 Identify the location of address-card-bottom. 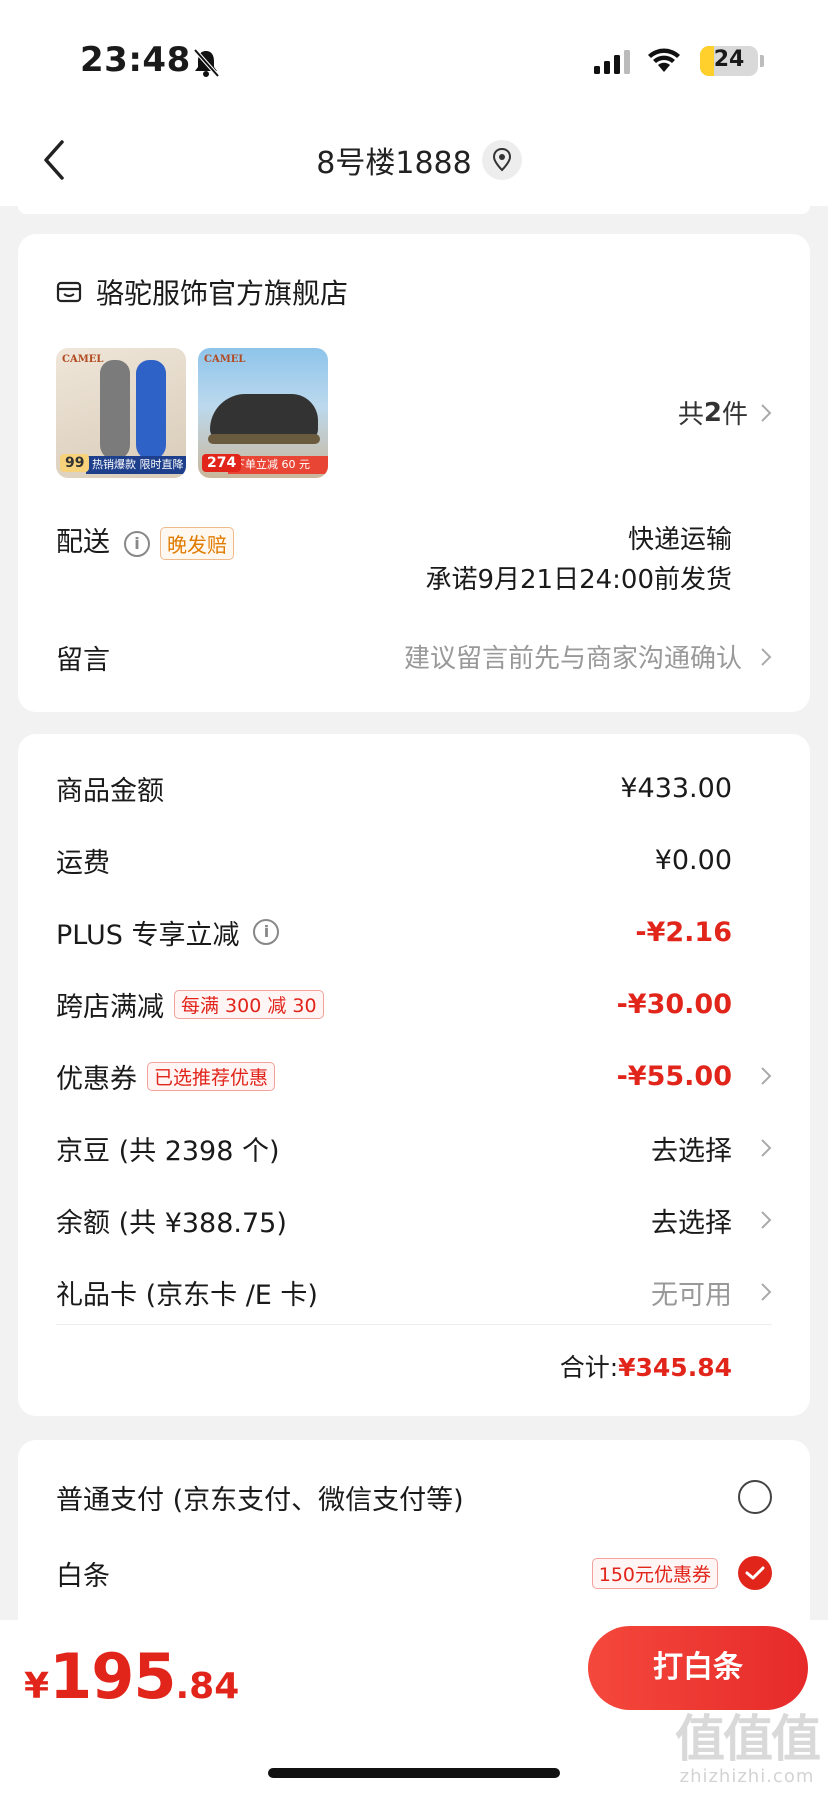
(414, 210).